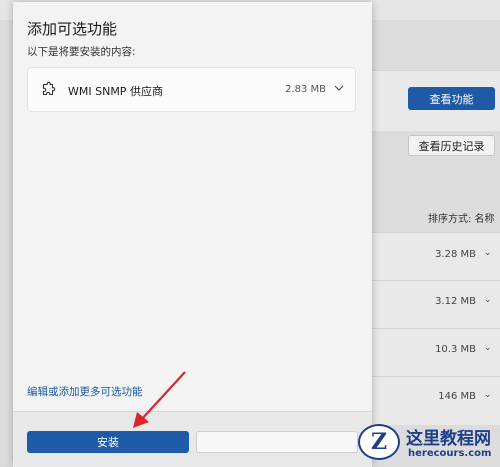 This screenshot has width=500, height=467. What do you see at coordinates (451, 98) in the screenshot?
I see `view-features-button: 查看功能` at bounding box center [451, 98].